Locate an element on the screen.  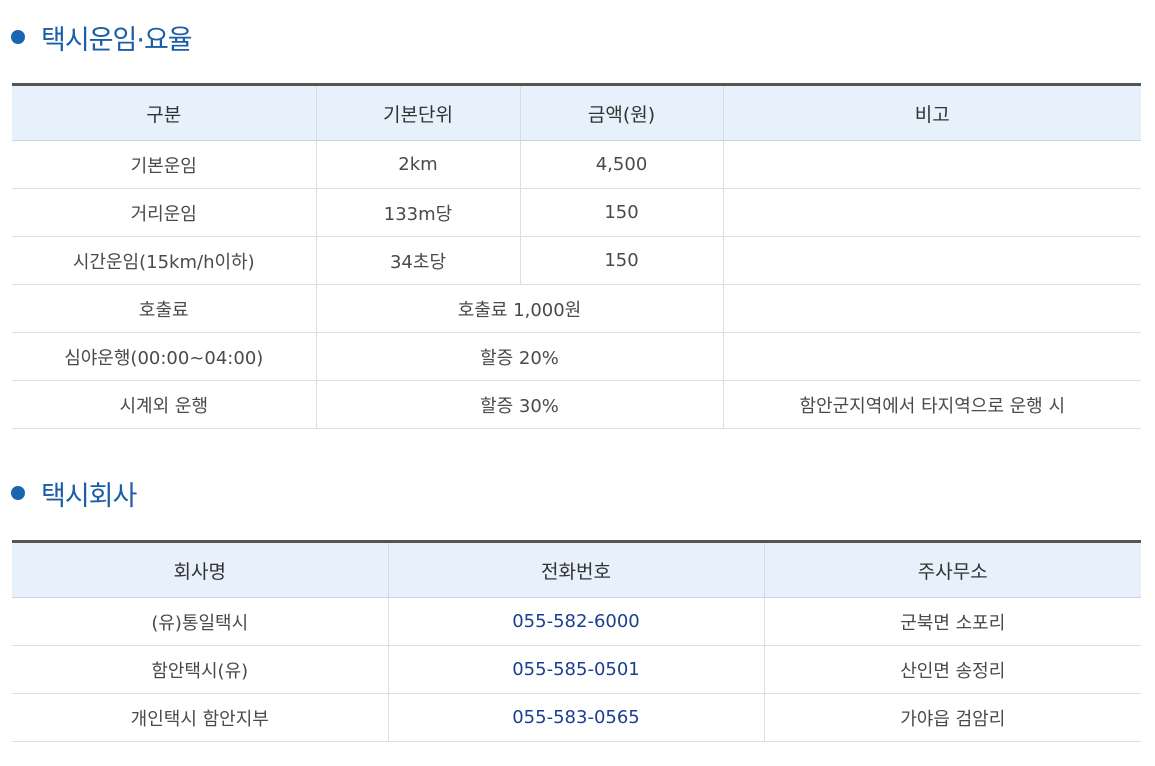
table-row: (유)통일택시 055-582-6000 군북면 소포리 is located at coordinates (576, 621).